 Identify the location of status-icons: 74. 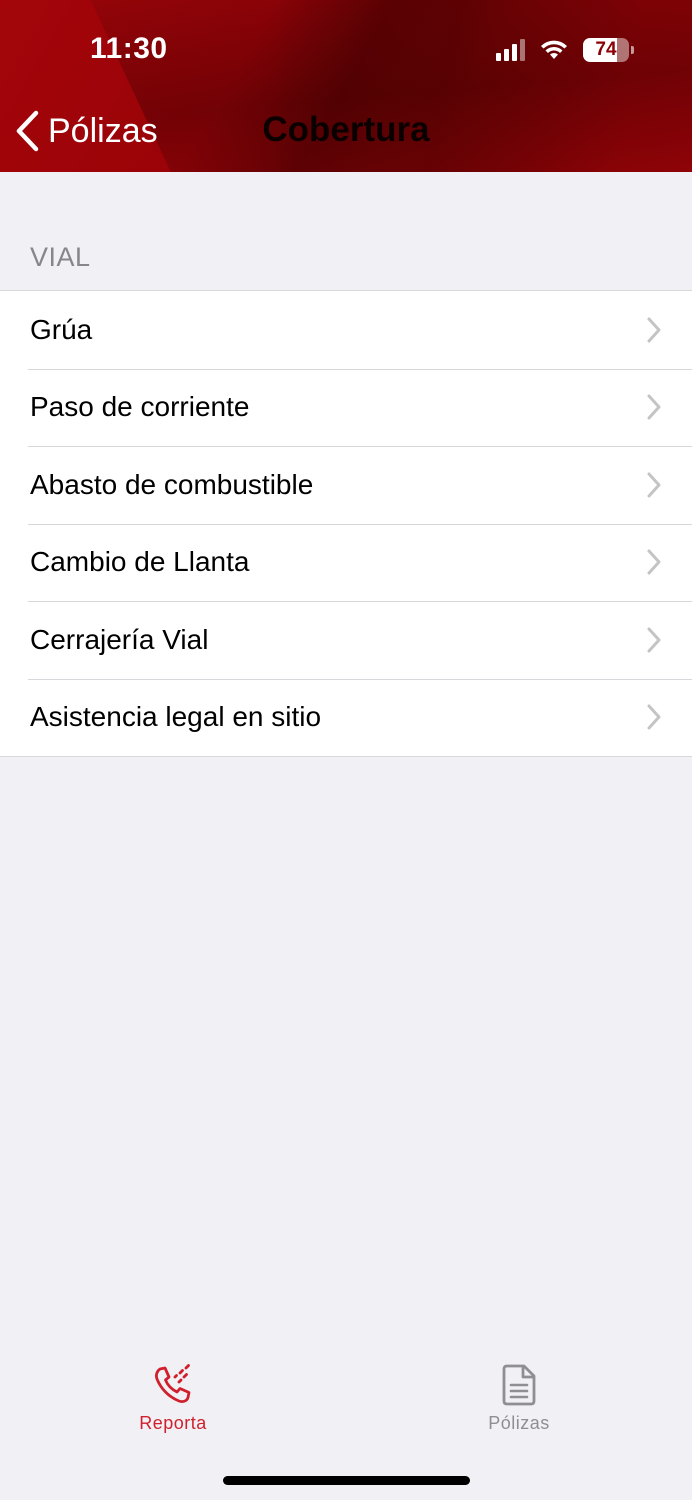
(565, 50).